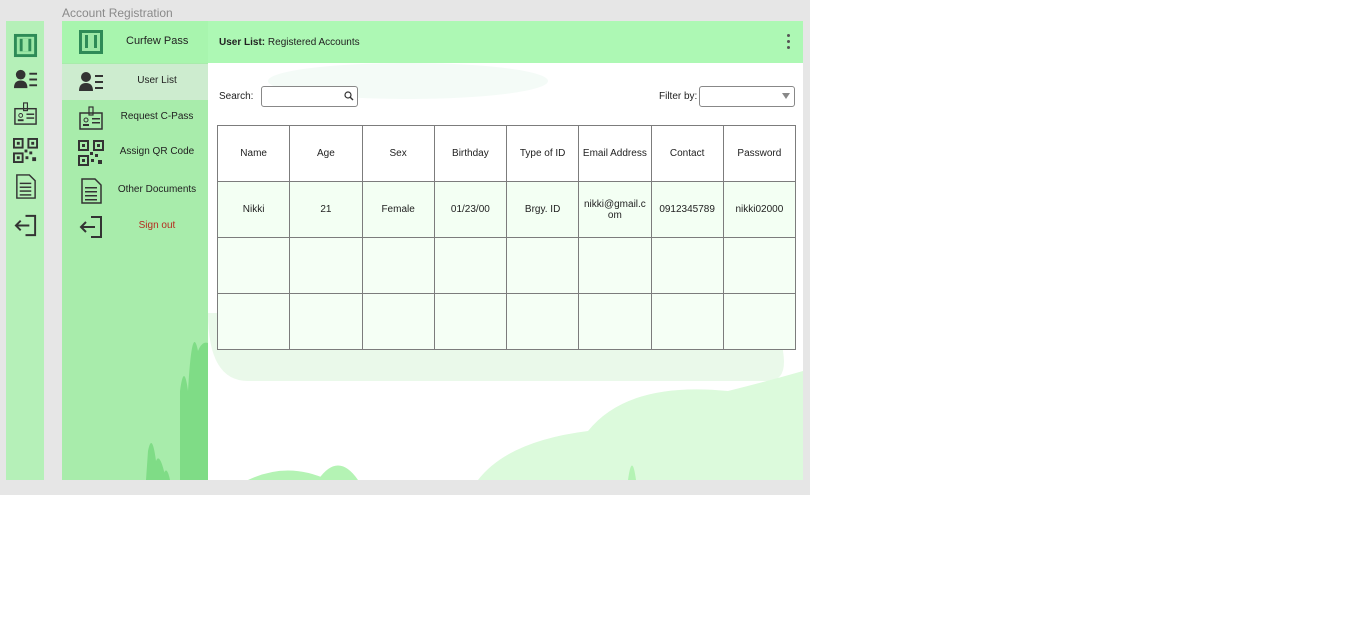 The height and width of the screenshot is (623, 1360). Describe the element at coordinates (398, 209) in the screenshot. I see `table-cell: Female` at that location.